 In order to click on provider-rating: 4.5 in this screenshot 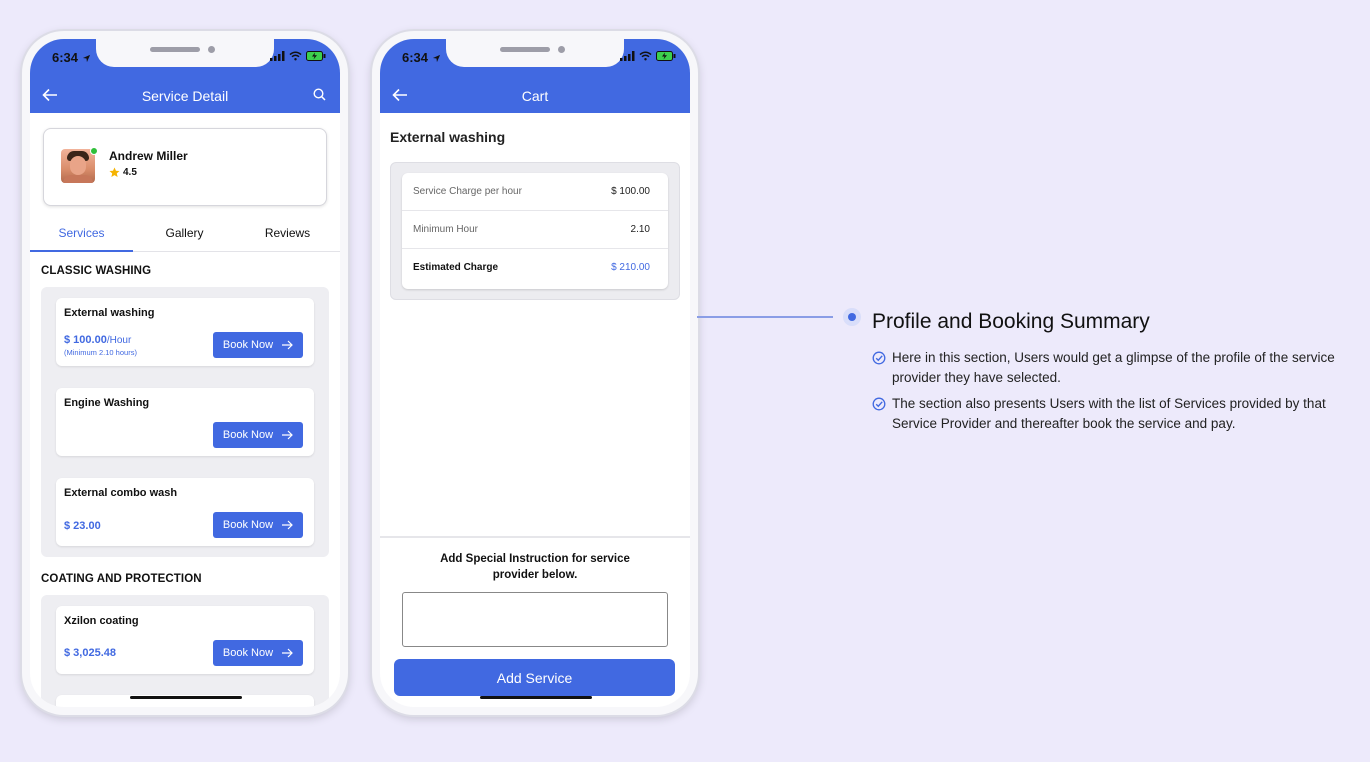, I will do `click(123, 172)`.